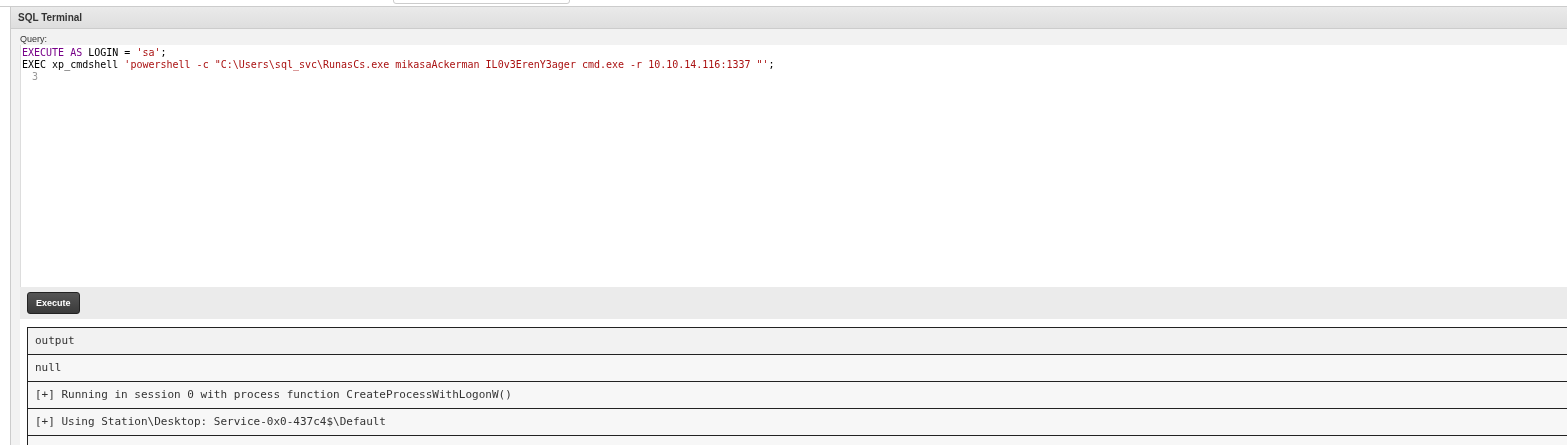 The width and height of the screenshot is (1567, 445). Describe the element at coordinates (94, 52) in the screenshot. I see `code-line: EXECUTE AS LOGIN = 'sa';` at that location.